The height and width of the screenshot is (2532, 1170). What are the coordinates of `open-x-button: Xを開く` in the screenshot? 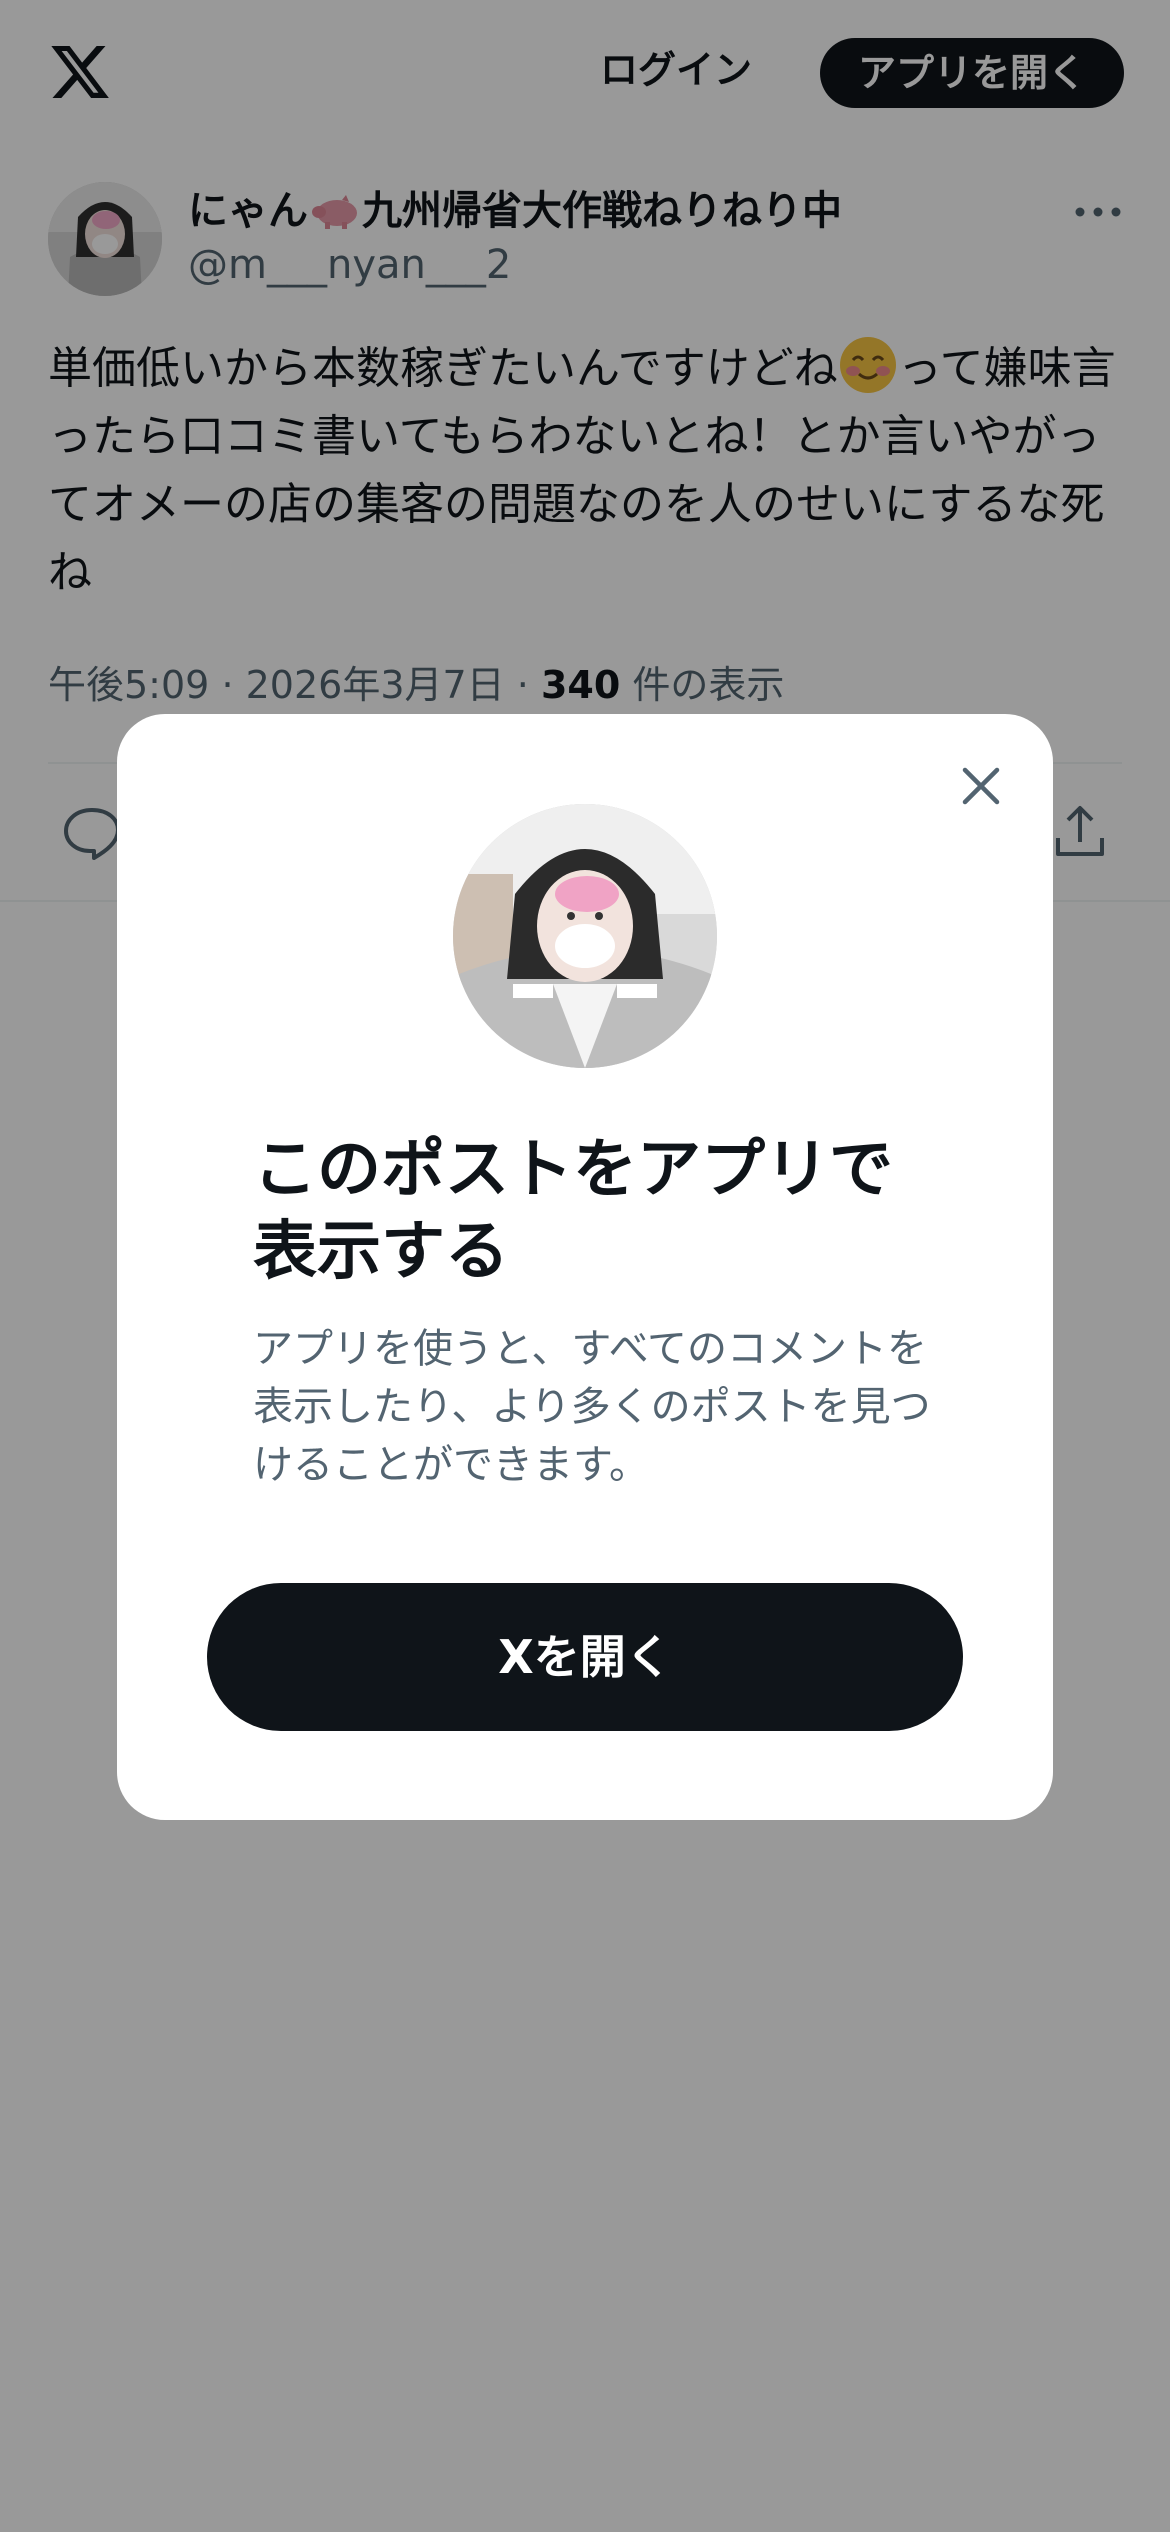 It's located at (585, 1657).